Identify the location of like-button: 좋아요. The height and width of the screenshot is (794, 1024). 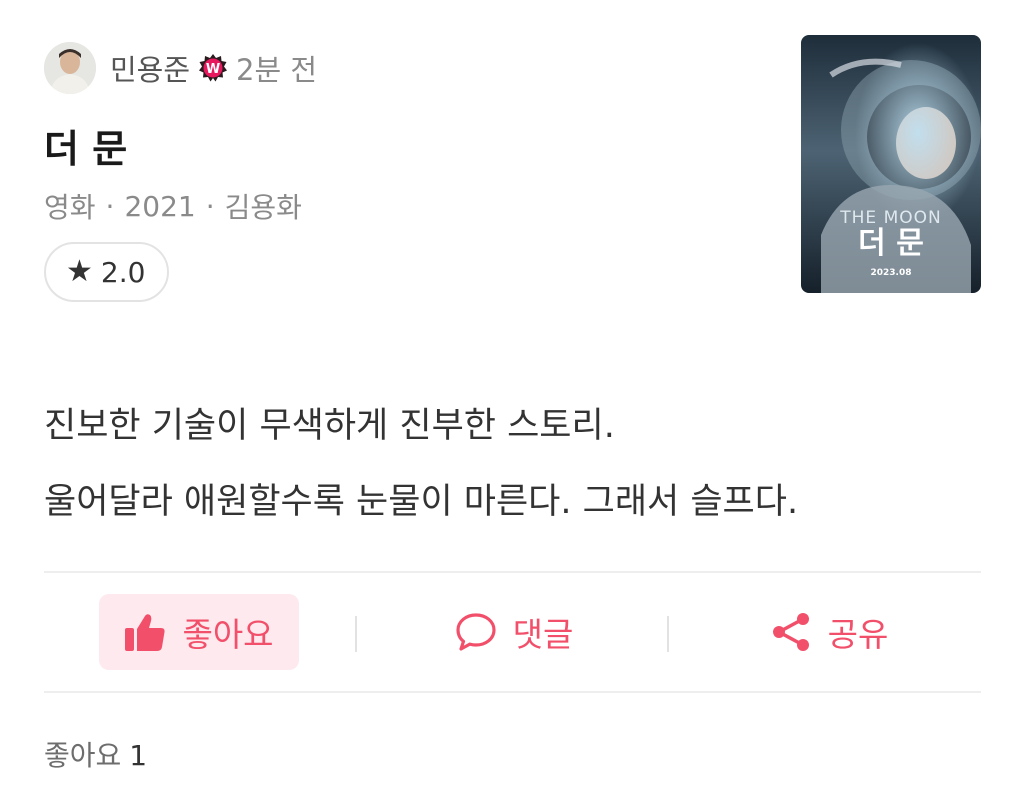
(199, 632).